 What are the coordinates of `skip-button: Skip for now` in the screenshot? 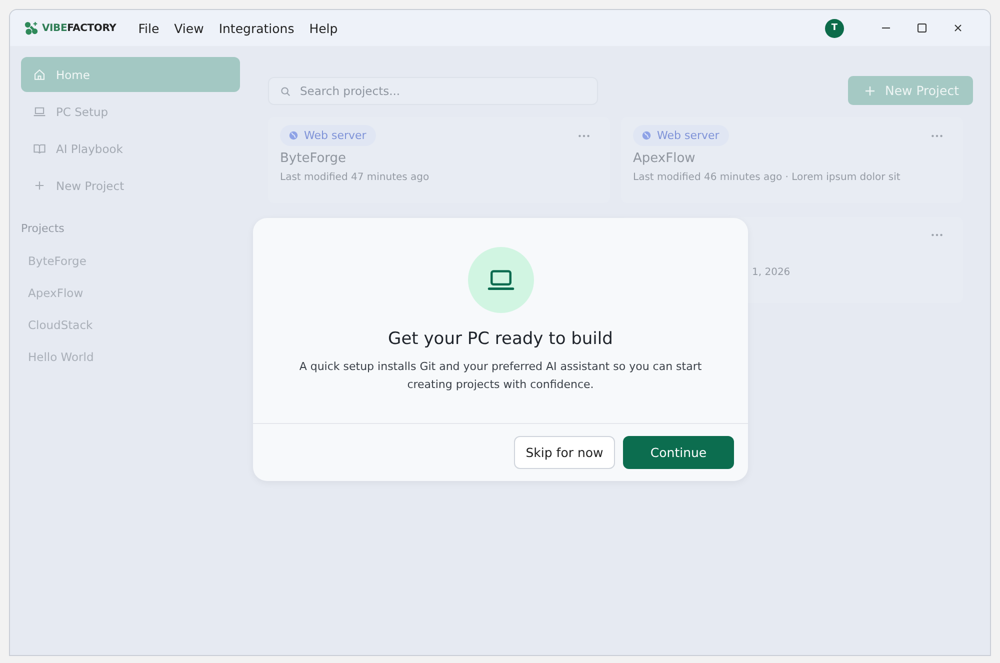 It's located at (564, 452).